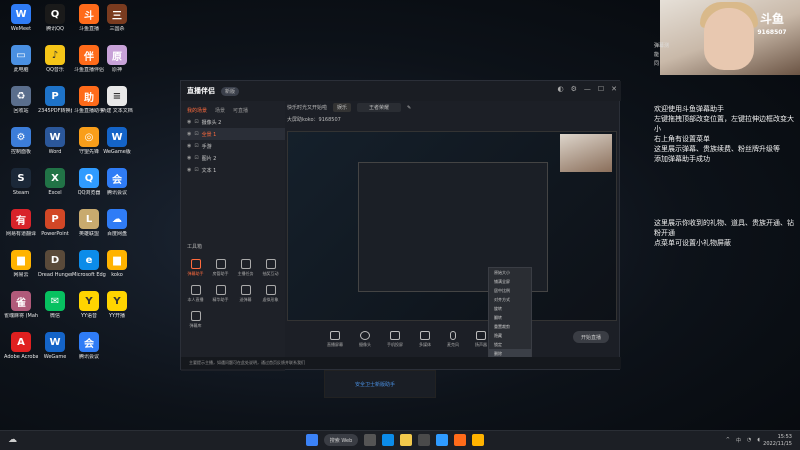 The height and width of the screenshot is (450, 800). Describe the element at coordinates (21, 223) in the screenshot. I see `desktop-icon: 有网易有道翻译` at that location.